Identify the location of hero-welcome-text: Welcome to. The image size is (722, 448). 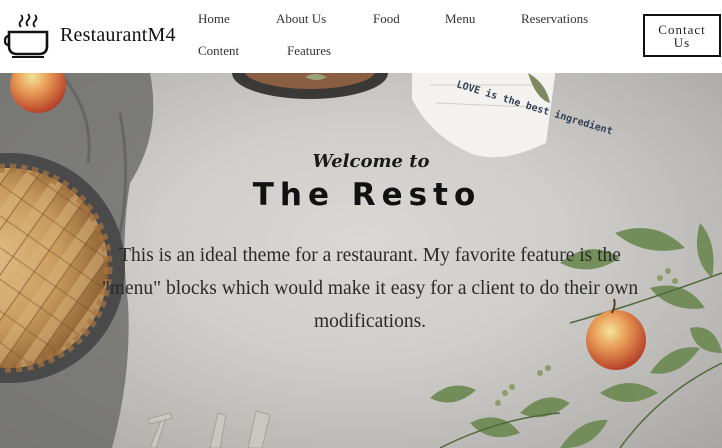
(371, 161).